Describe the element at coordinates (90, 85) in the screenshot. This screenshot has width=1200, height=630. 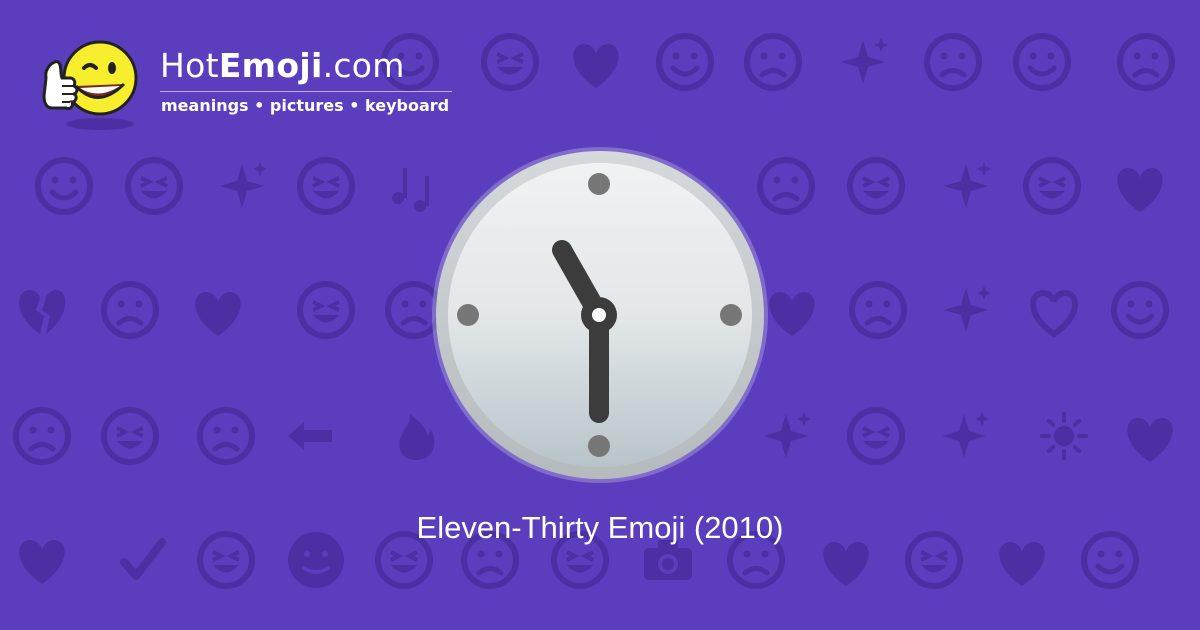
I see `thumbs-up-wink-face-icon` at that location.